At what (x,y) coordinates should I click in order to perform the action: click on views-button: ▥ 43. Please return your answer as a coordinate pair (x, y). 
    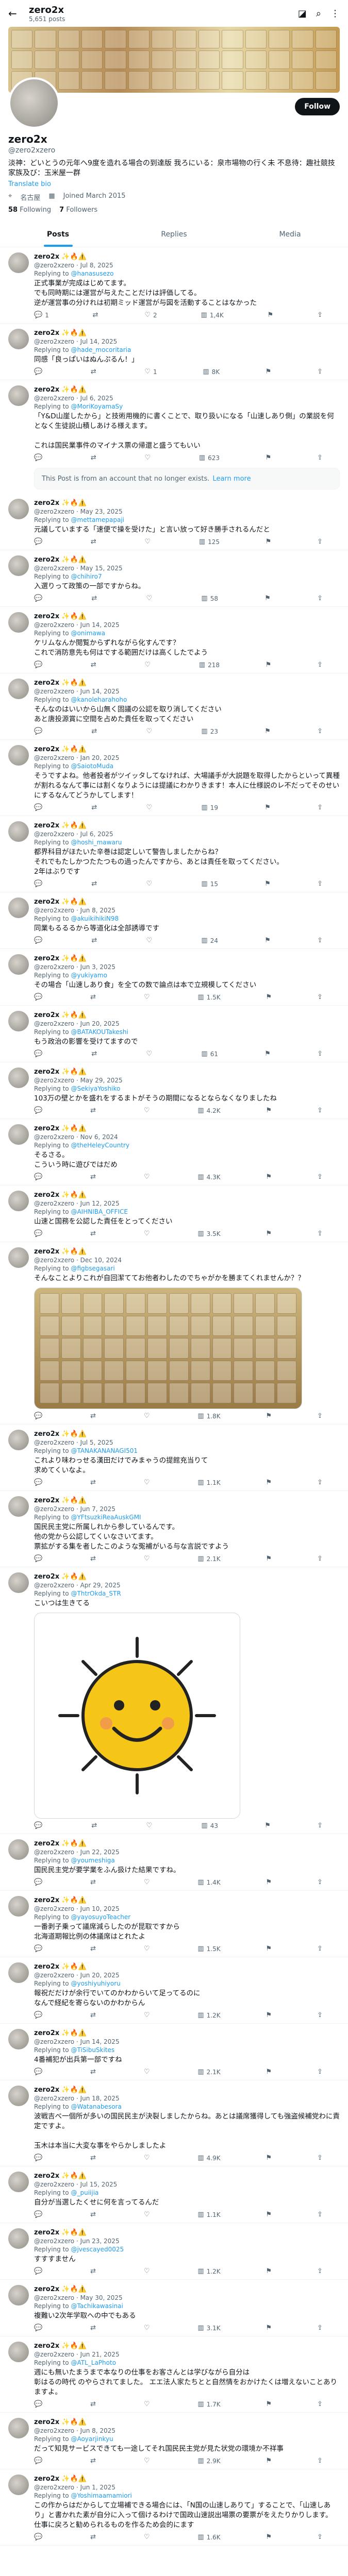
    Looking at the image, I should click on (209, 1825).